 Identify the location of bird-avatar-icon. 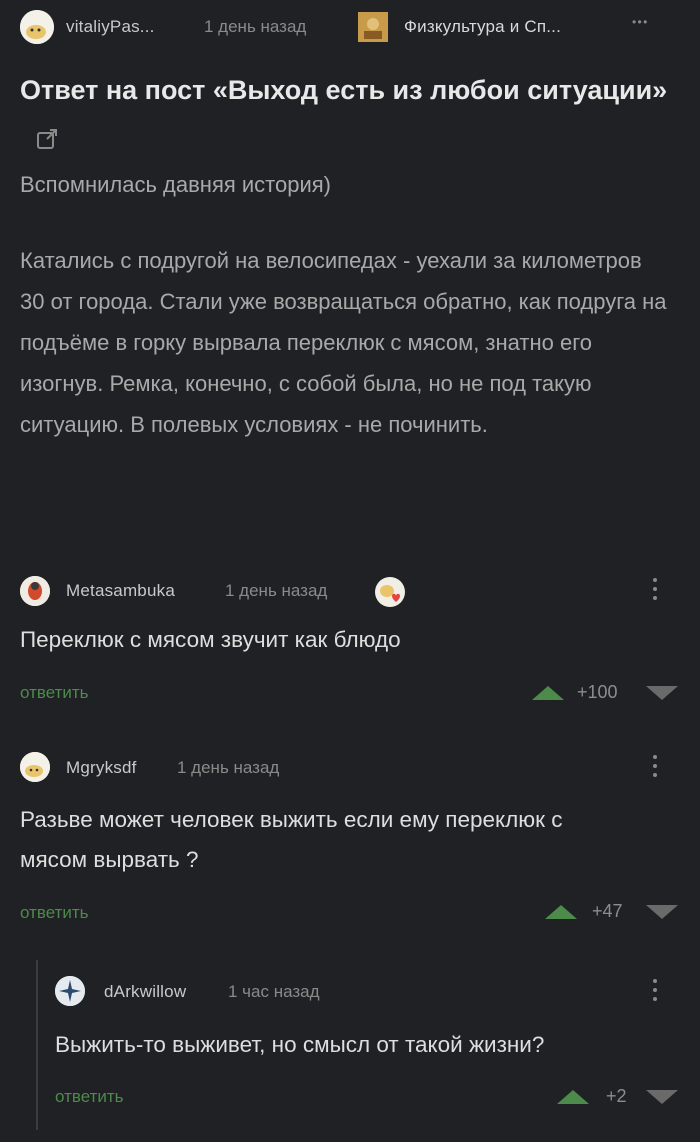
(35, 591).